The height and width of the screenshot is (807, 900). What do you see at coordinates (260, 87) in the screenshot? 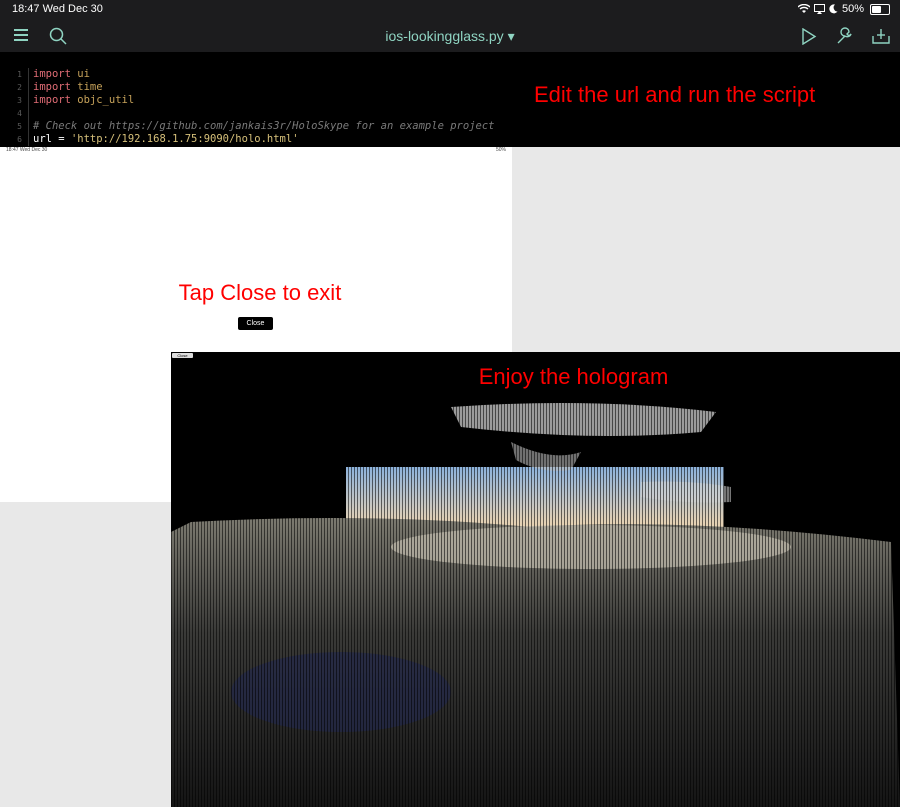
I see `code-line: 2 import time` at bounding box center [260, 87].